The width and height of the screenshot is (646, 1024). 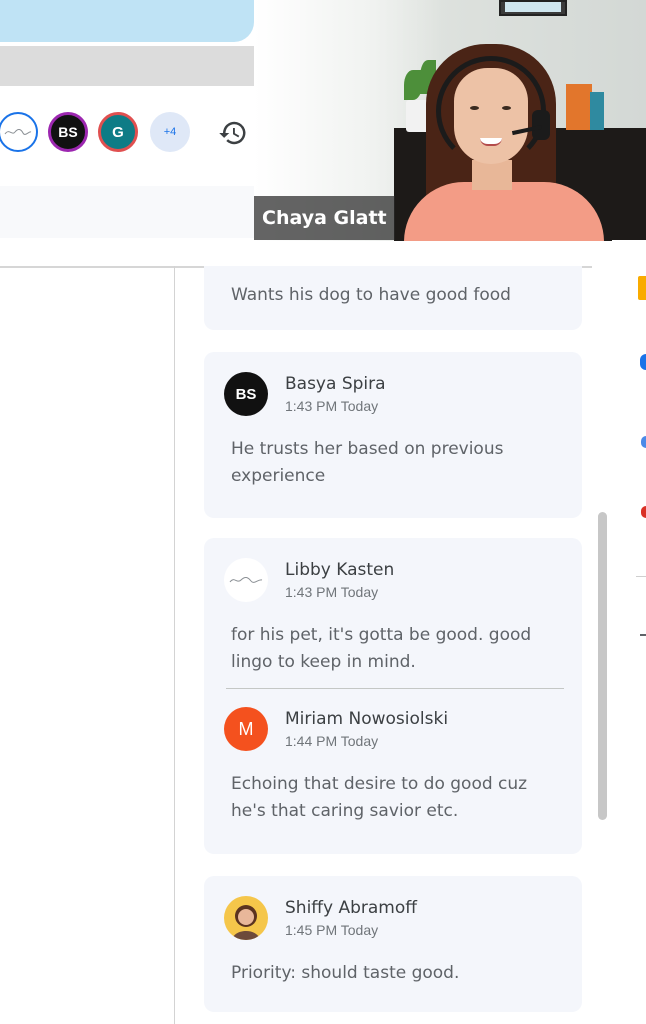 I want to click on maps-icon, so click(x=643, y=512).